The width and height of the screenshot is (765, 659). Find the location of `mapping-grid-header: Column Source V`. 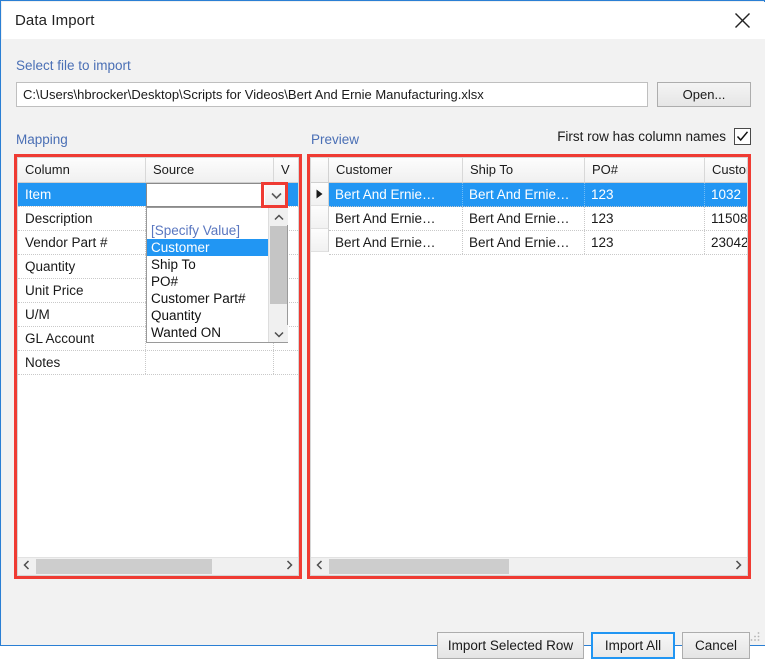

mapping-grid-header: Column Source V is located at coordinates (158, 170).